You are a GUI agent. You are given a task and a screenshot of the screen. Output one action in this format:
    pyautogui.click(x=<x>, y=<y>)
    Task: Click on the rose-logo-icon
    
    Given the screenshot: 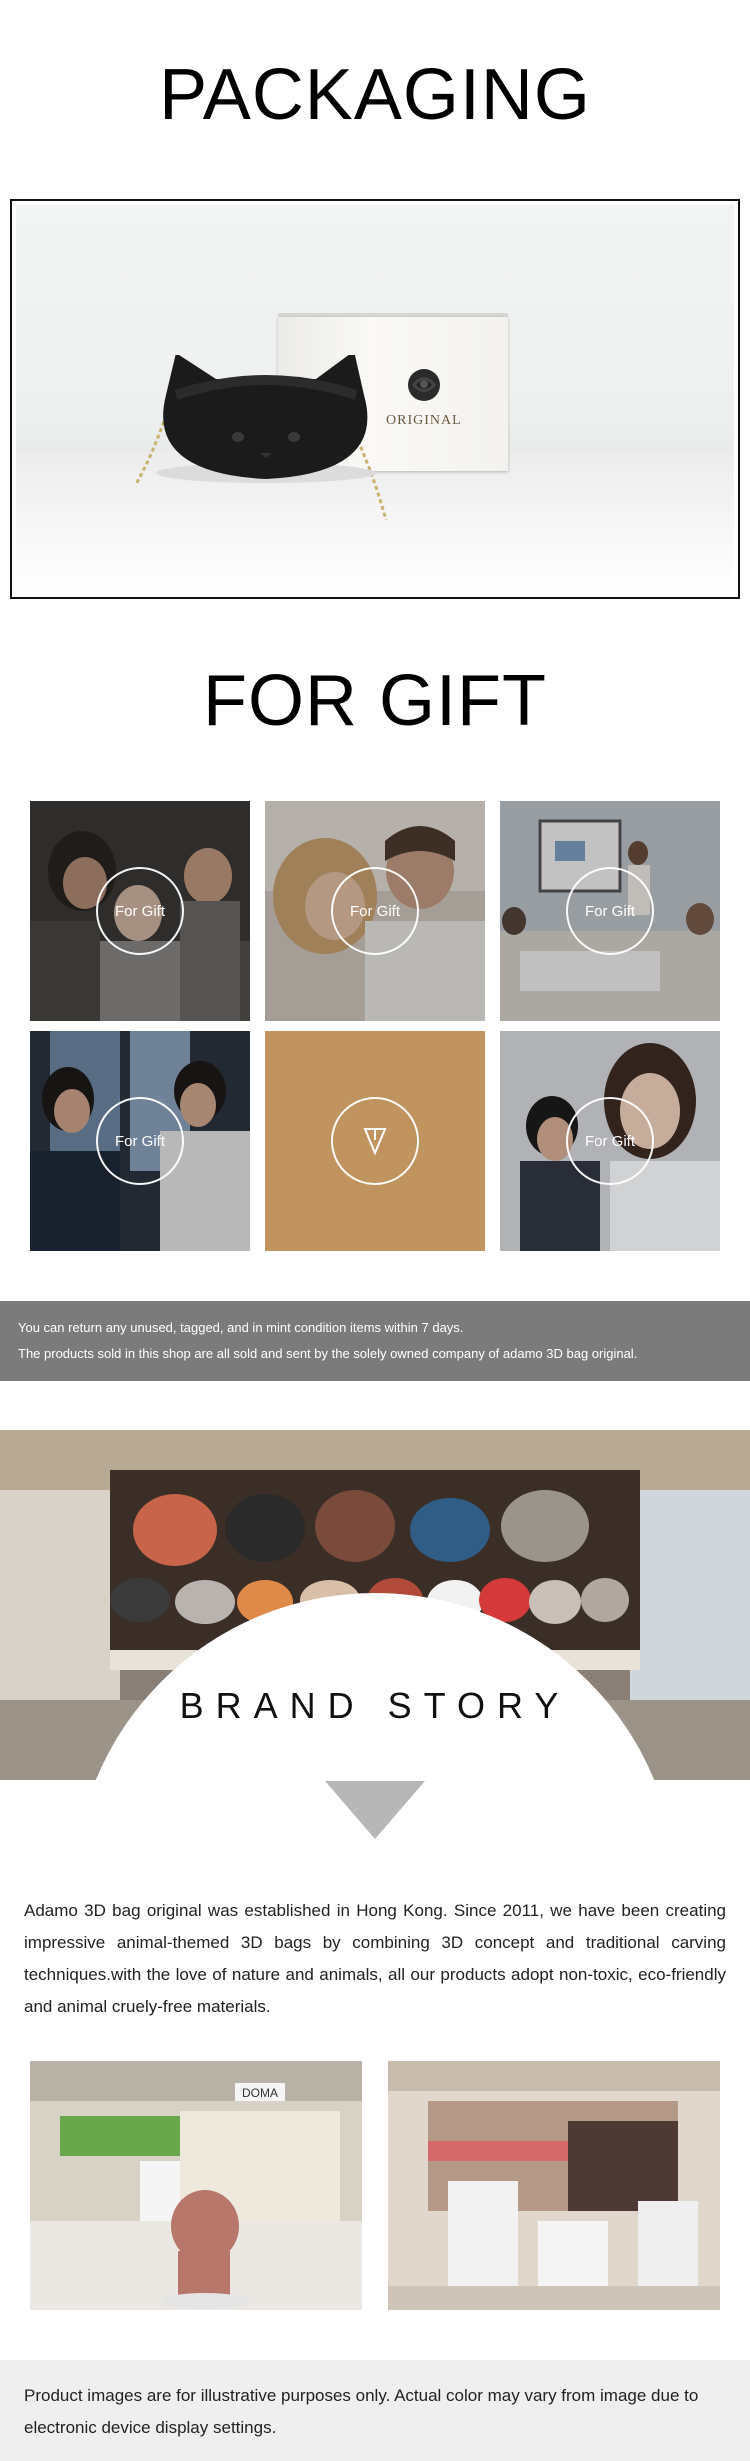 What is the action you would take?
    pyautogui.click(x=424, y=385)
    